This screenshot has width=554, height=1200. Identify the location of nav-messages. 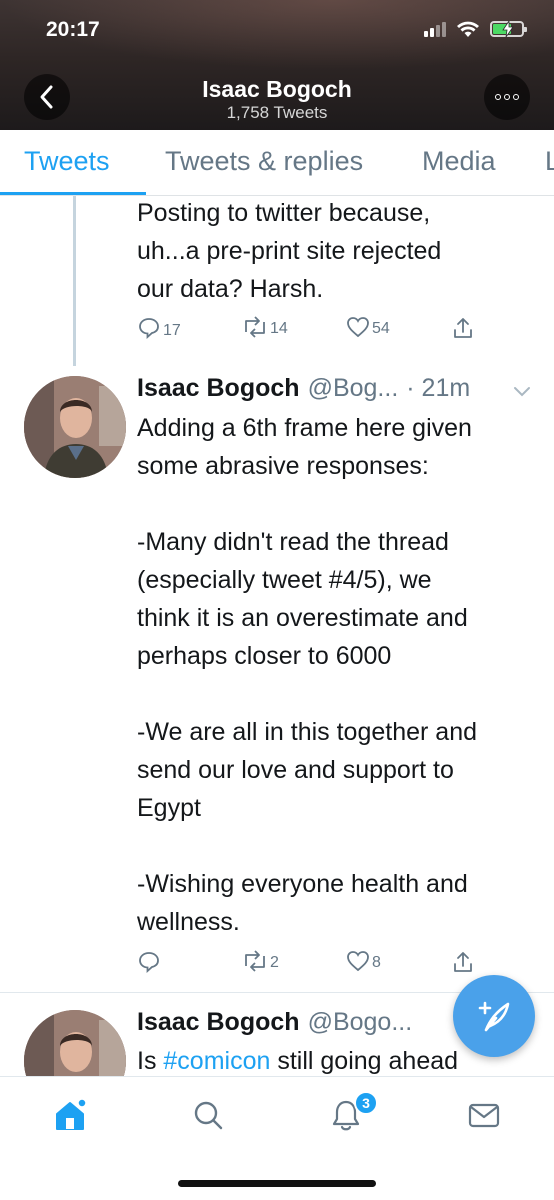
(484, 1115).